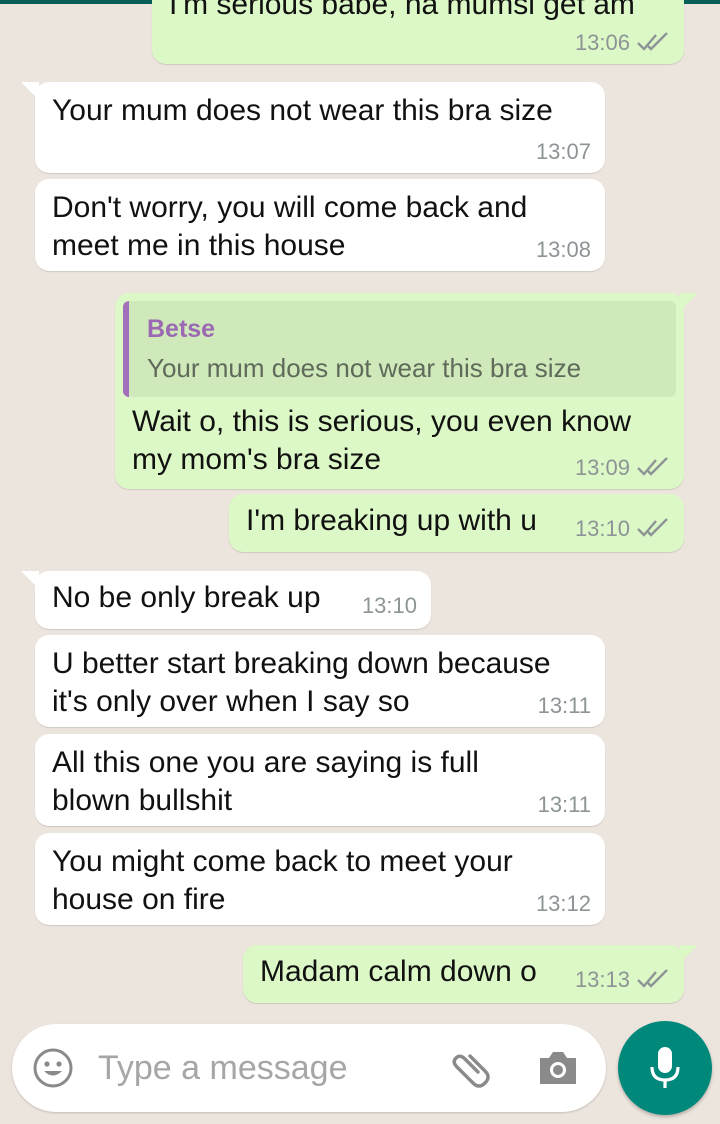 This screenshot has width=720, height=1124. What do you see at coordinates (398, 971) in the screenshot?
I see `message-text: Madam calm down o` at bounding box center [398, 971].